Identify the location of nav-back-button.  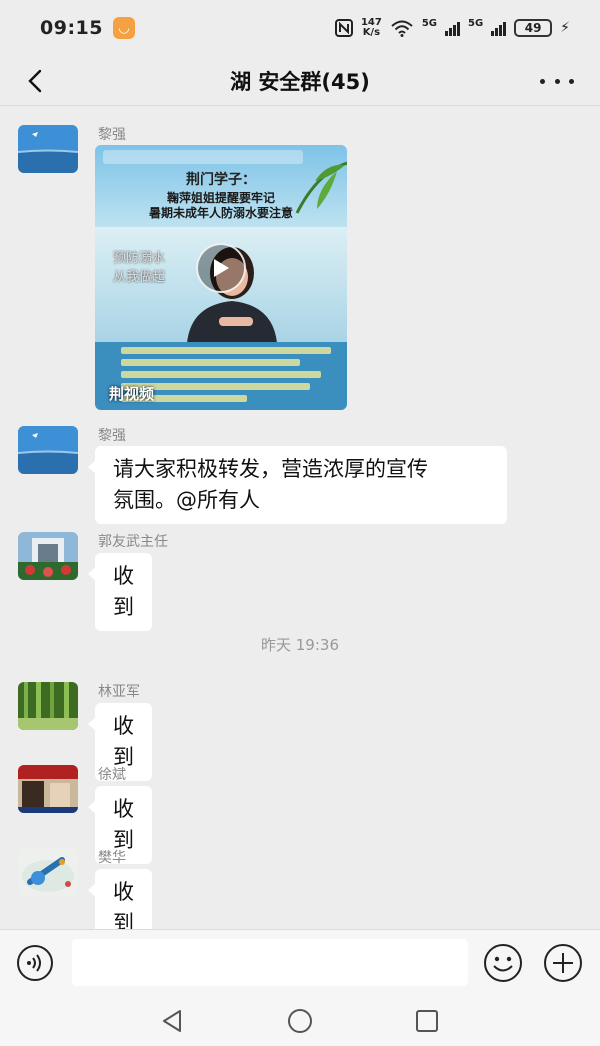
(173, 1021).